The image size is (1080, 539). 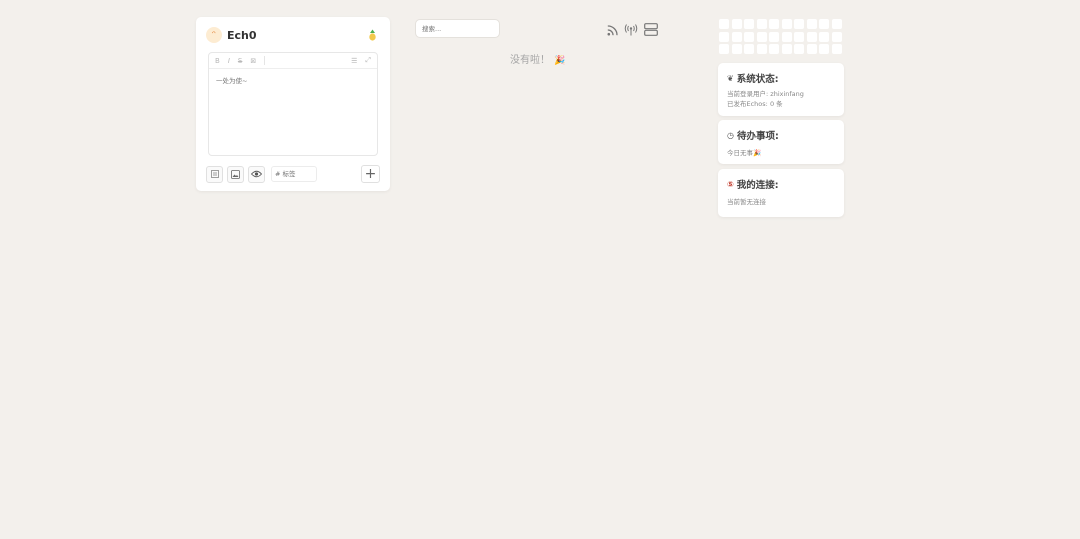 I want to click on grid-button, so click(x=214, y=174).